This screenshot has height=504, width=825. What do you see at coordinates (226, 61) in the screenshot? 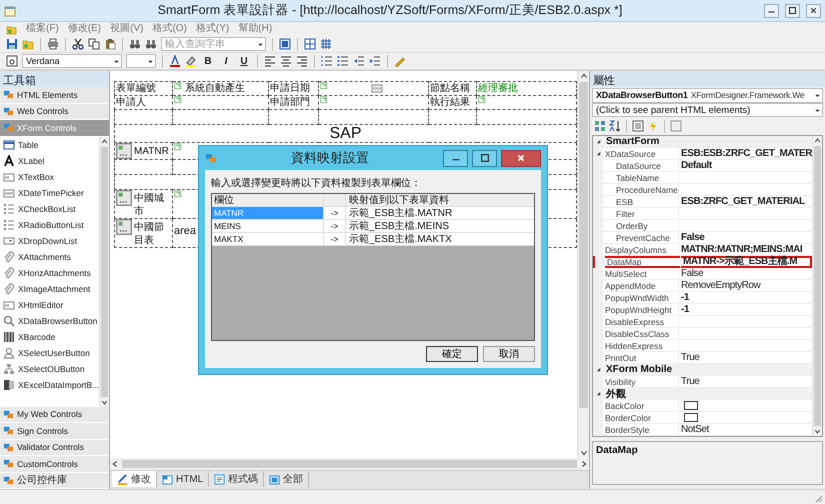
I see `format-button: I` at bounding box center [226, 61].